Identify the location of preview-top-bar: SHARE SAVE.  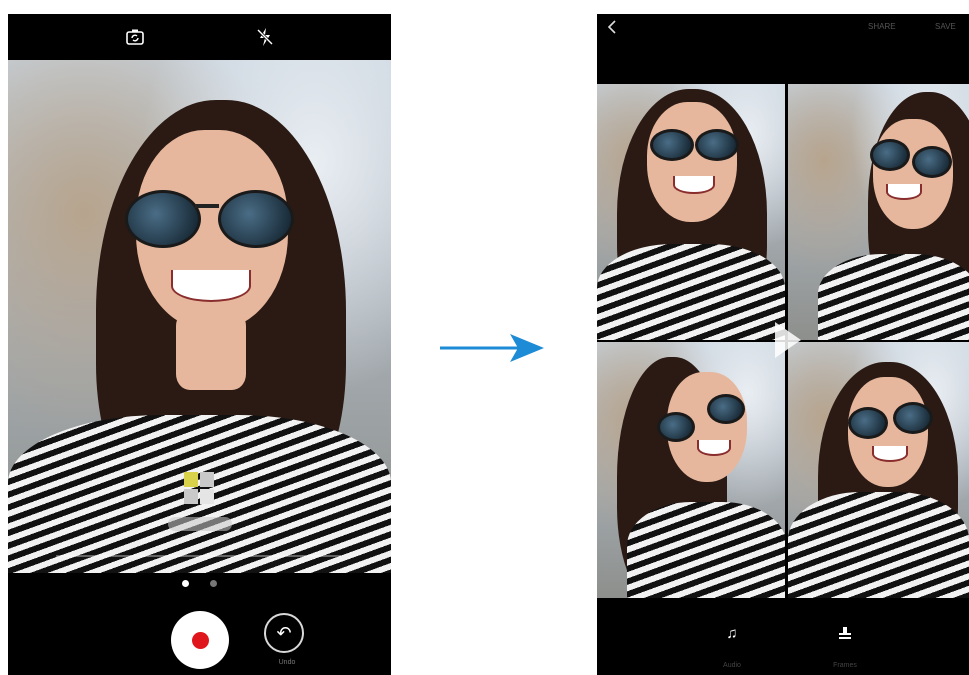
(783, 49).